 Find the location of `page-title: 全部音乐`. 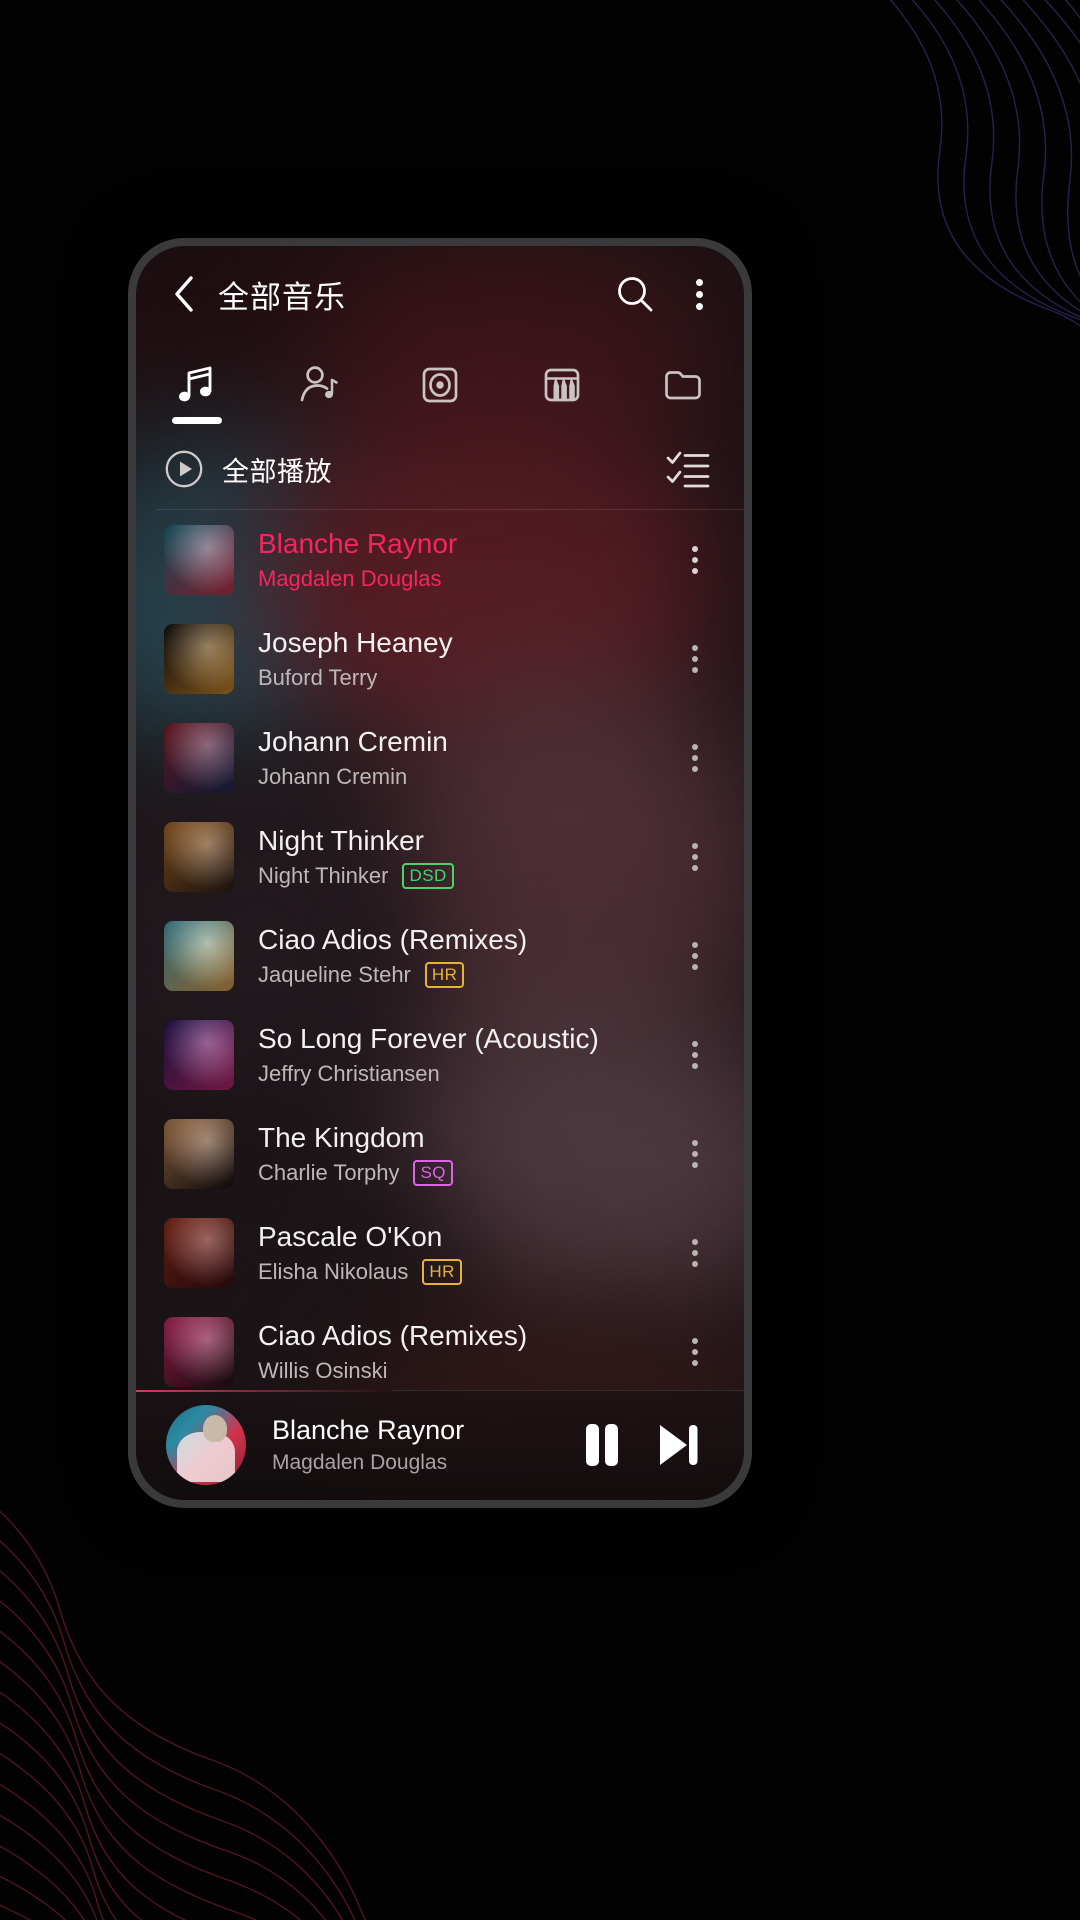

page-title: 全部音乐 is located at coordinates (282, 297).